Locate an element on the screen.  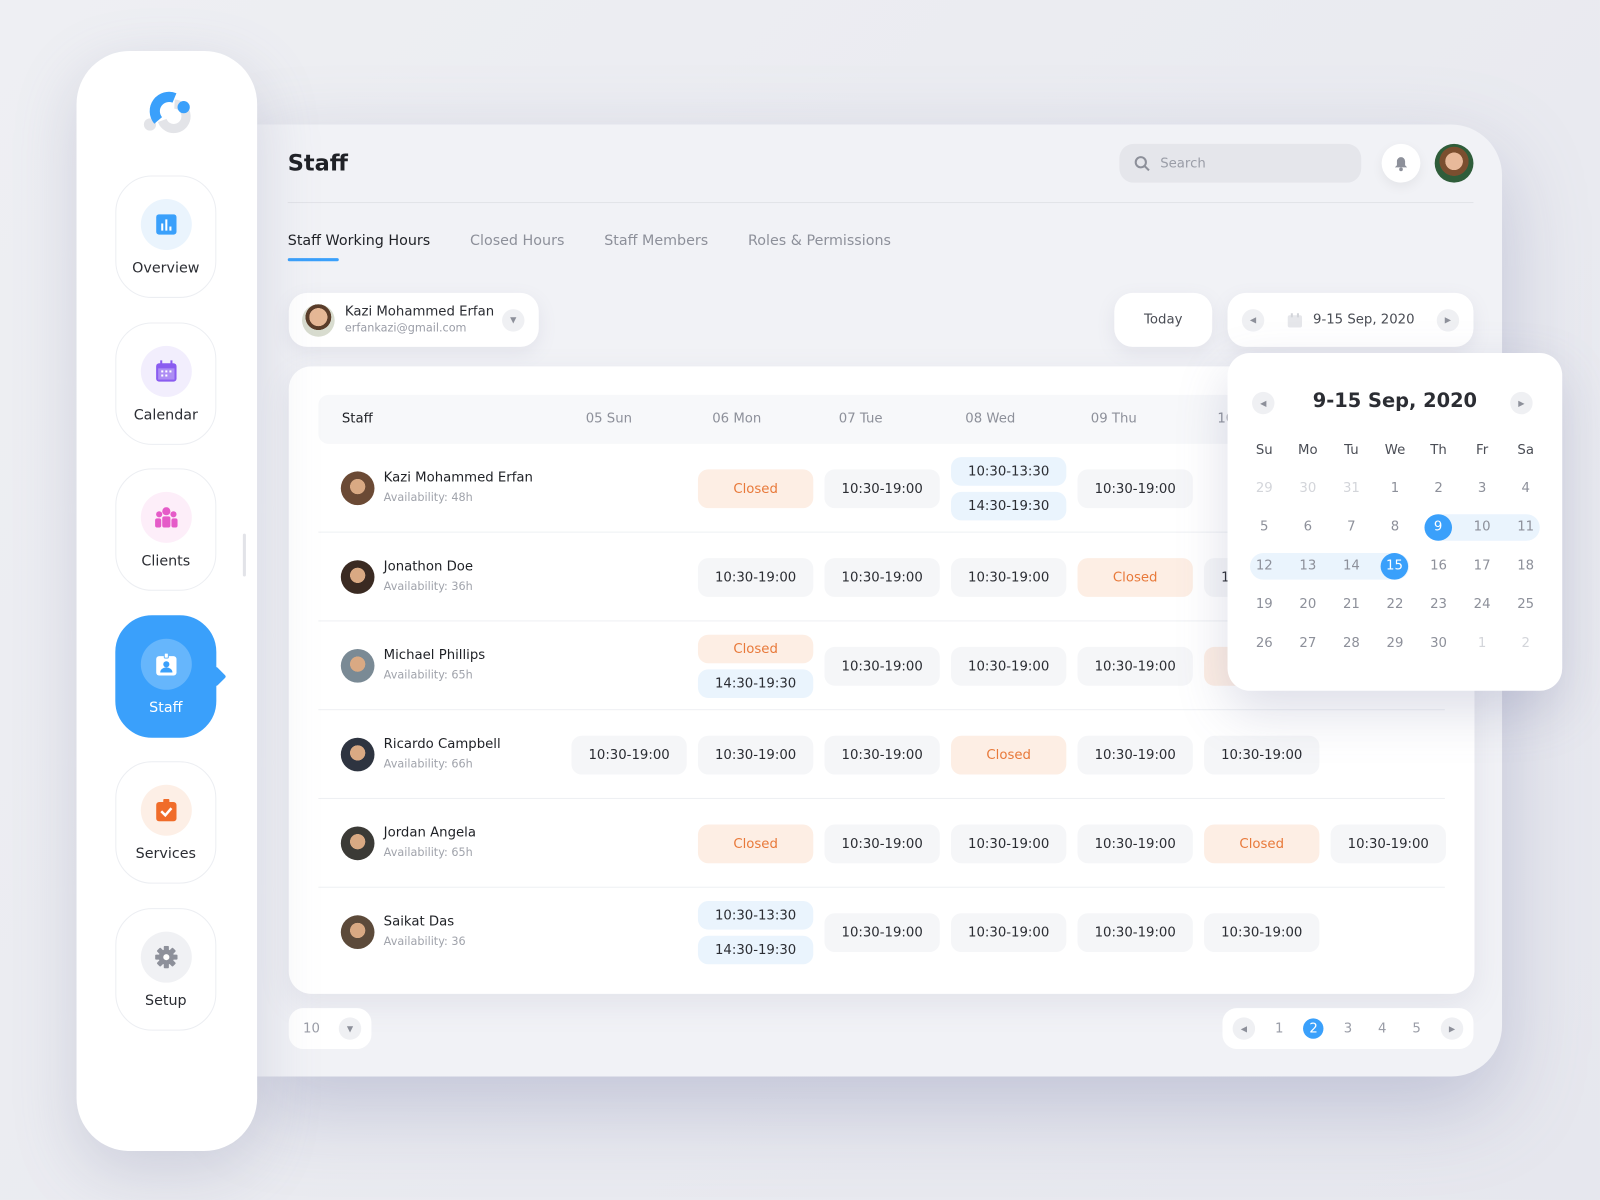
next-week-button: ▶ is located at coordinates (1448, 320).